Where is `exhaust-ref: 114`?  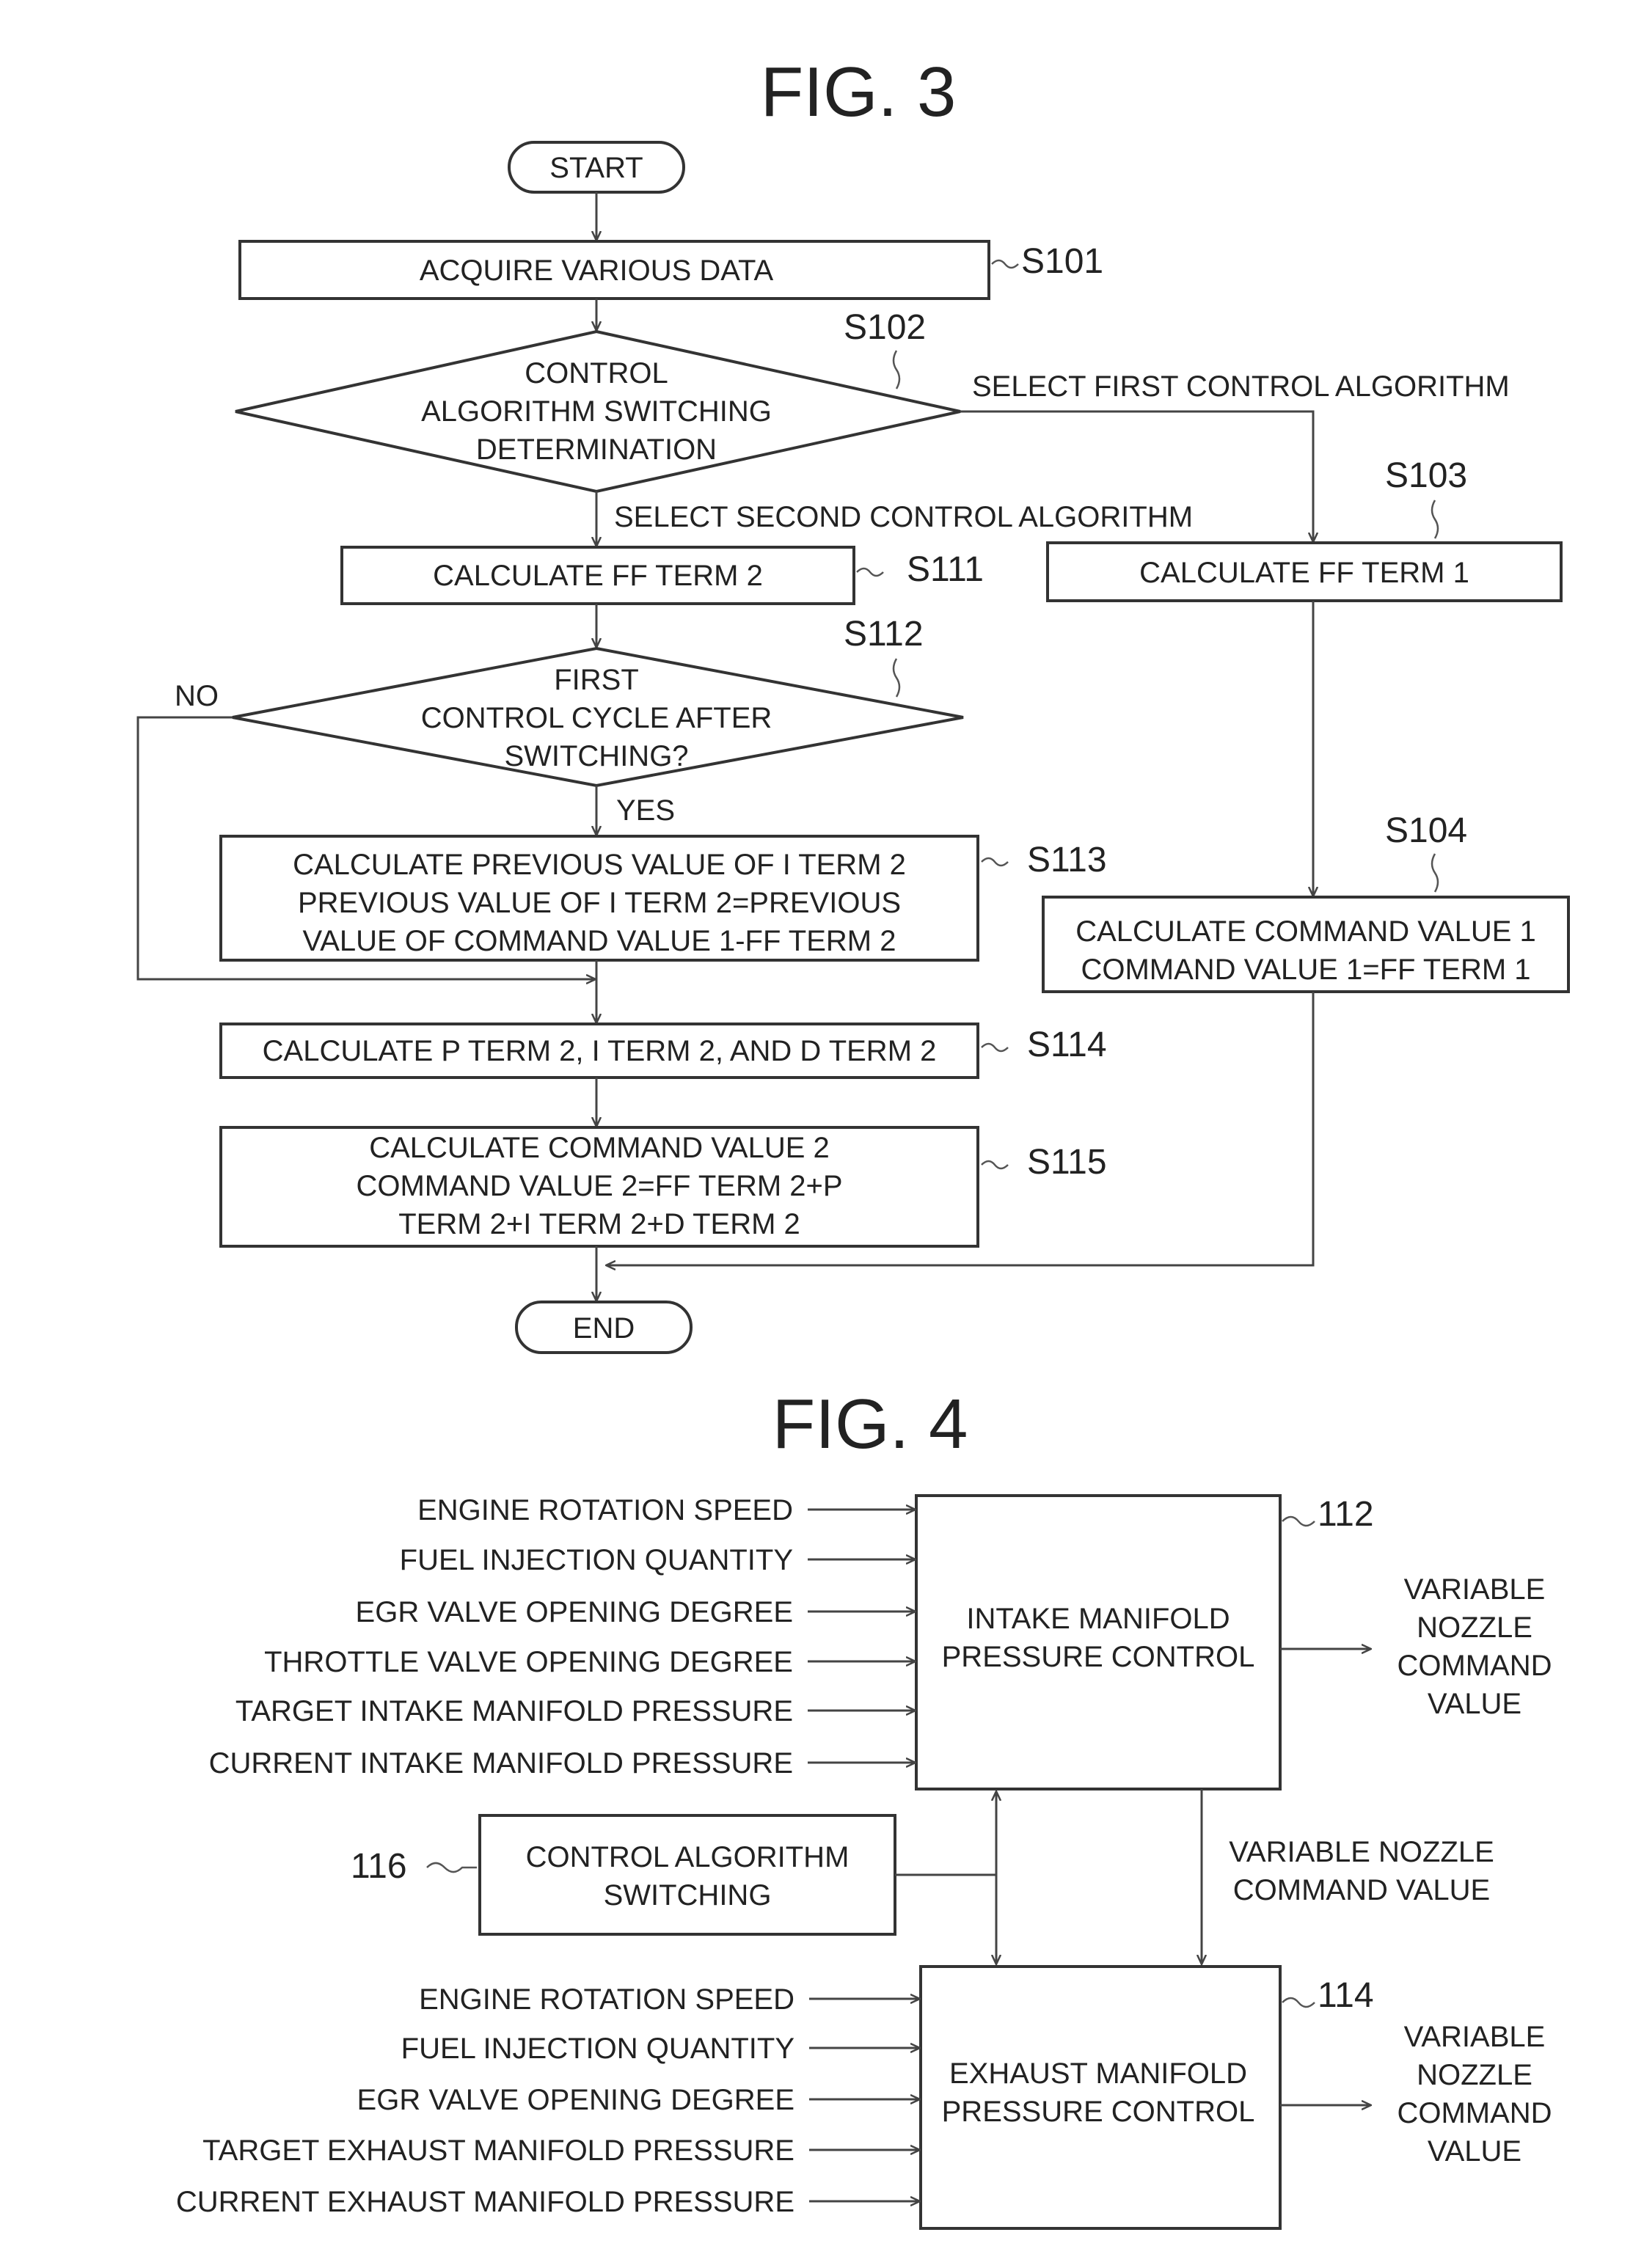
exhaust-ref: 114 is located at coordinates (1346, 1996).